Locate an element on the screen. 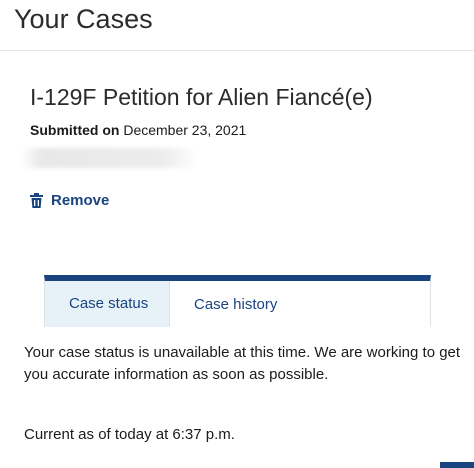 The height and width of the screenshot is (468, 474). redacted-area is located at coordinates (109, 158).